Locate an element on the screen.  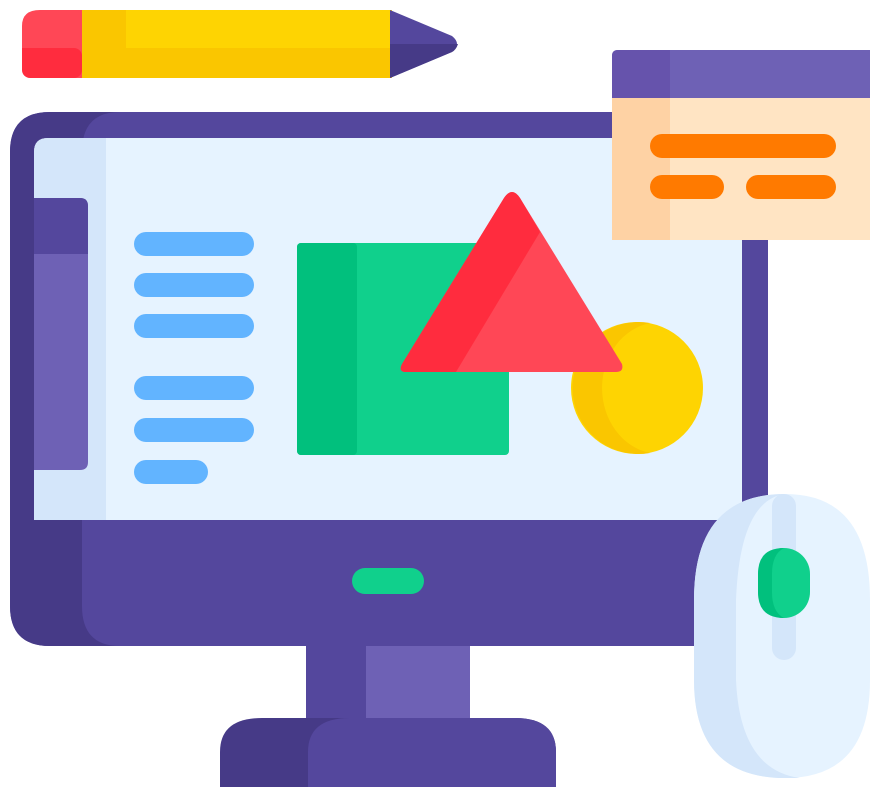
popup-window-icon is located at coordinates (741, 145).